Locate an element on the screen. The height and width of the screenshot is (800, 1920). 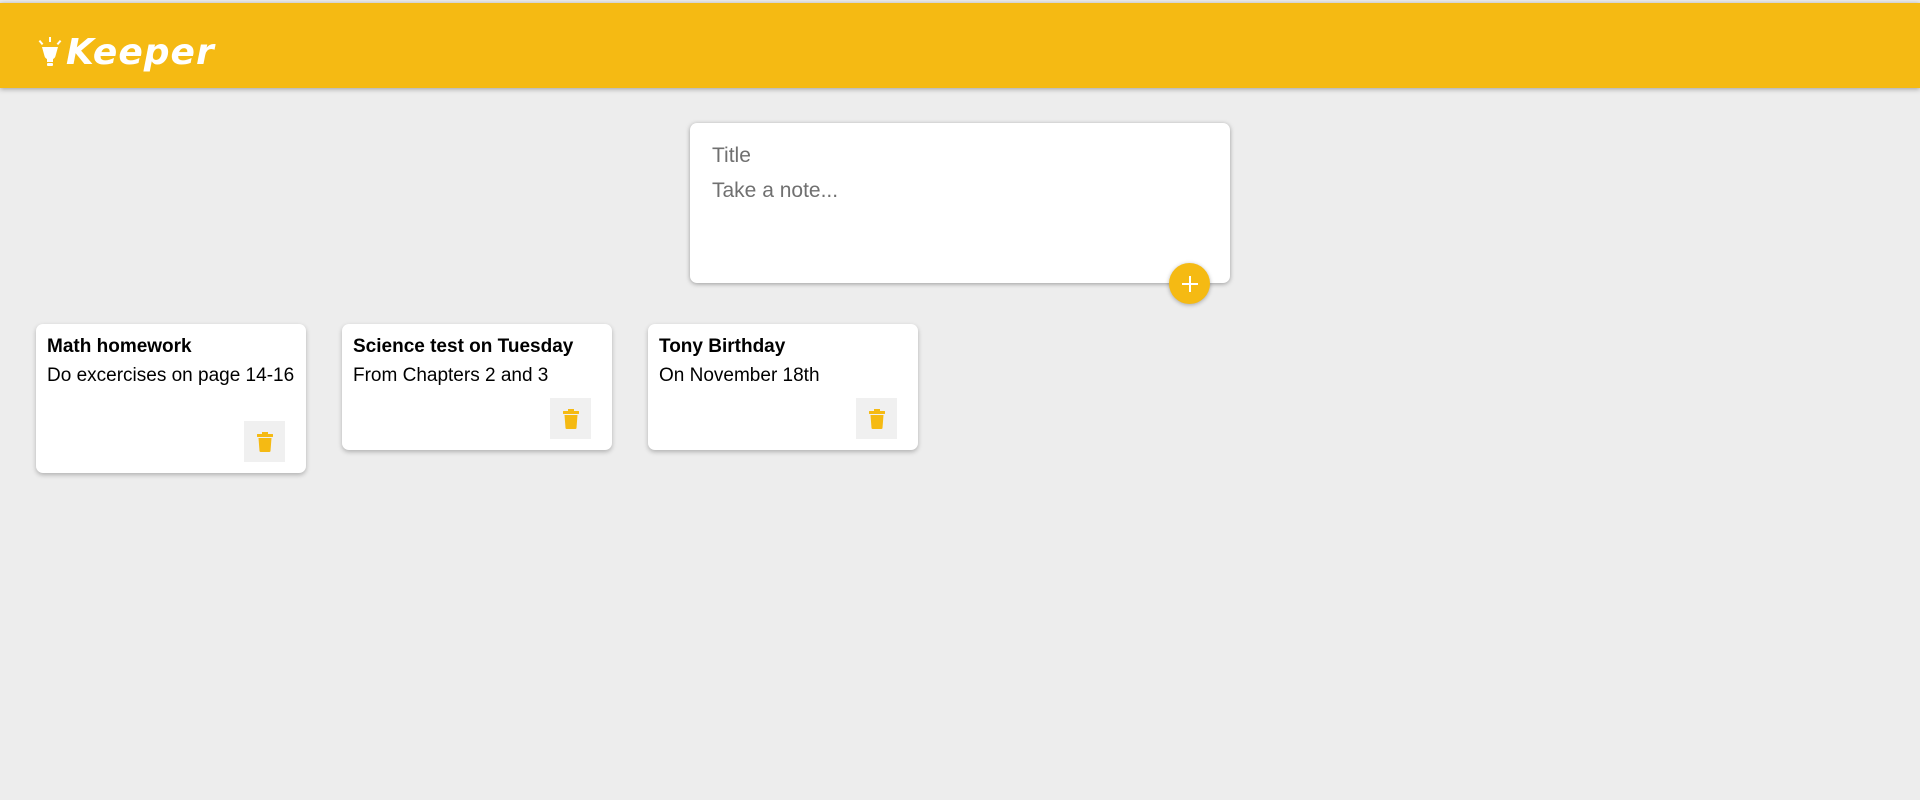
app-header: Keeper is located at coordinates (960, 45).